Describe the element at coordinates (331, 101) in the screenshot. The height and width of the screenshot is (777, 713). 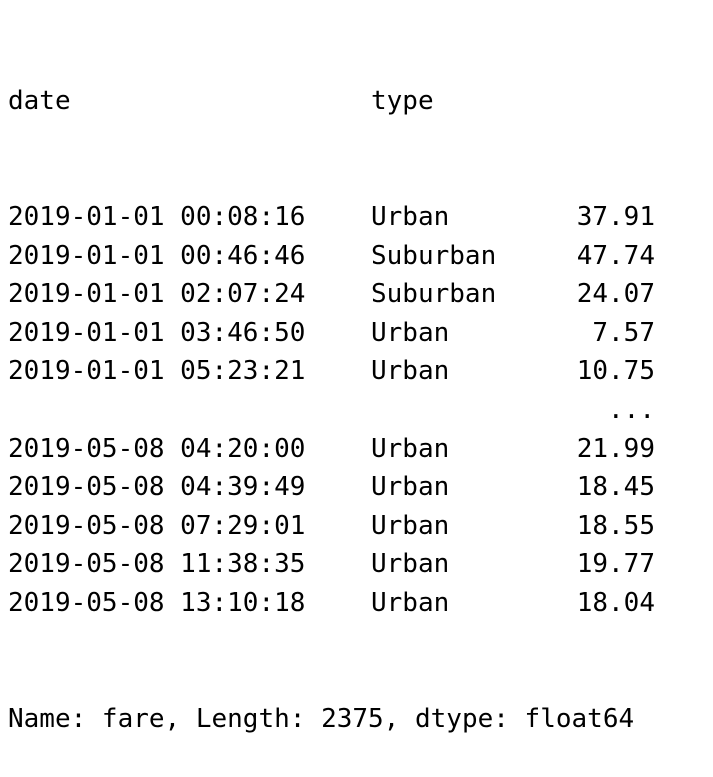
I see `series-header-row: date type` at that location.